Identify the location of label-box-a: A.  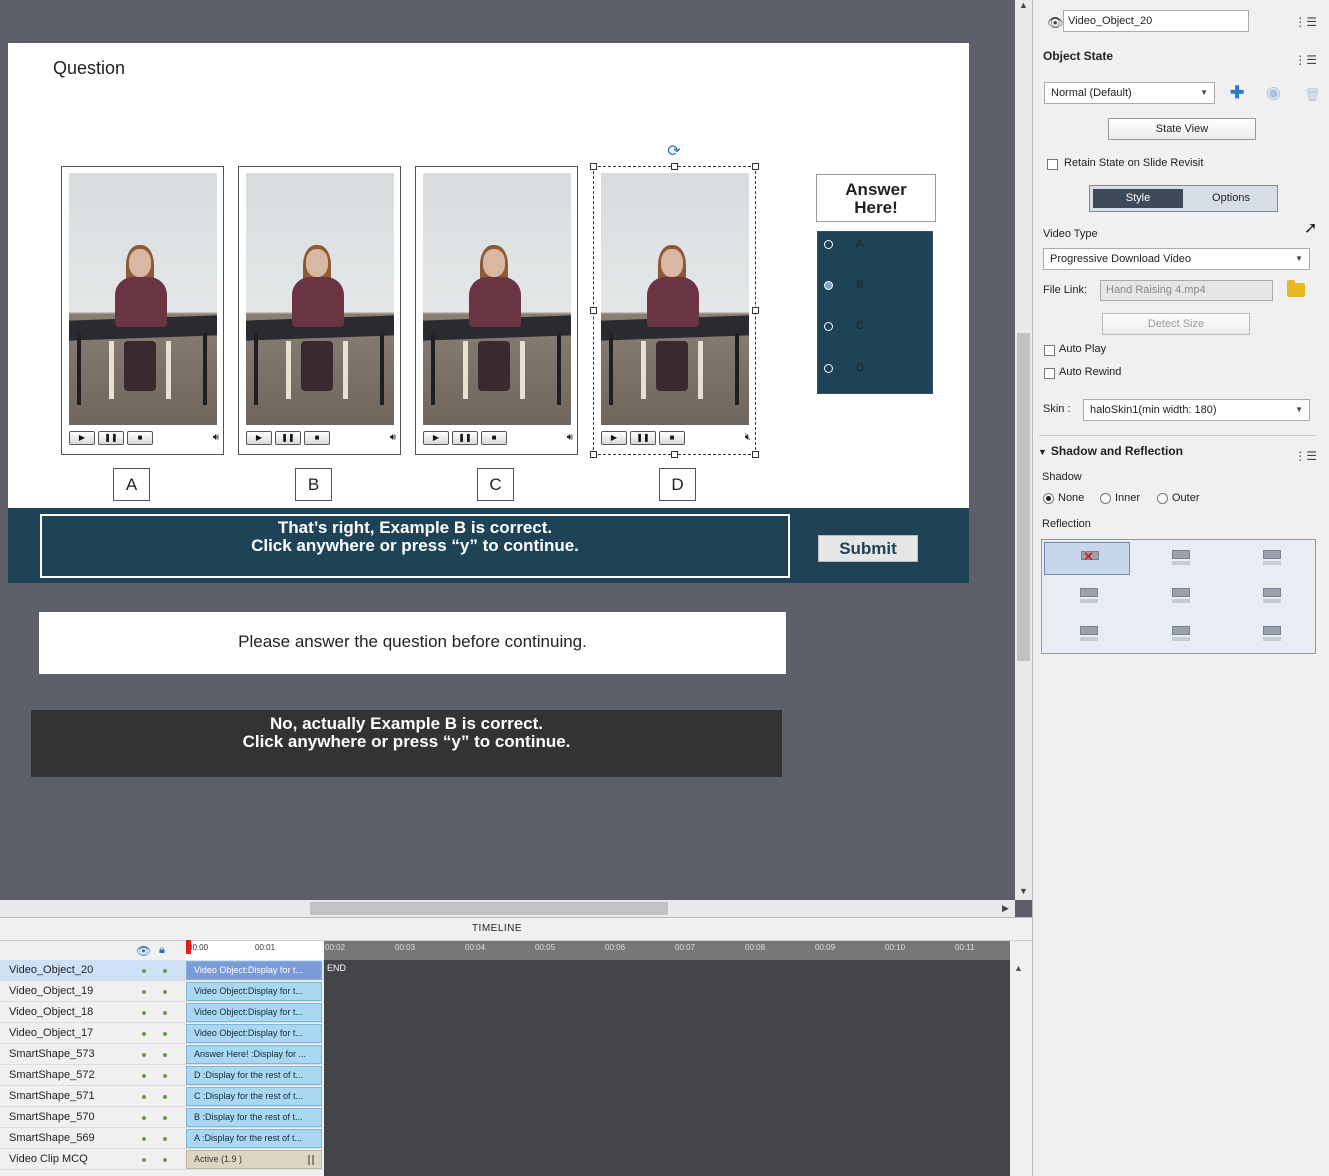
(131, 484).